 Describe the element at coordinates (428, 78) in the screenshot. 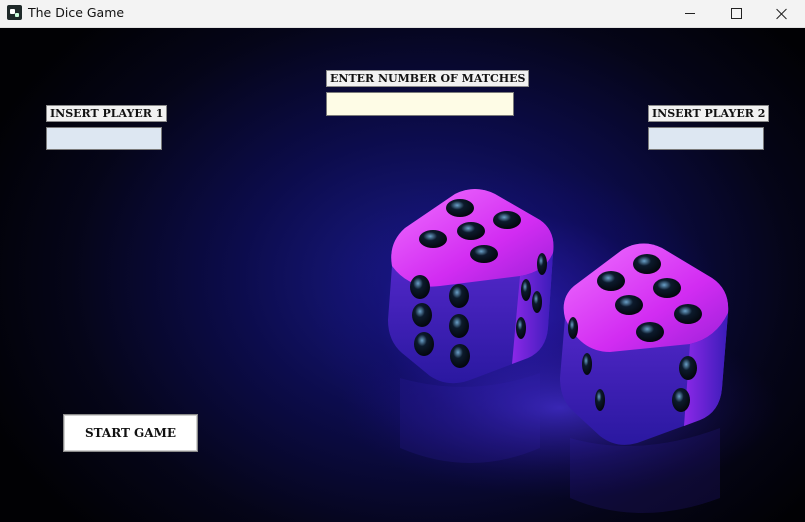

I see `matches-label: ENTER NUMBER OF MATCHES` at that location.